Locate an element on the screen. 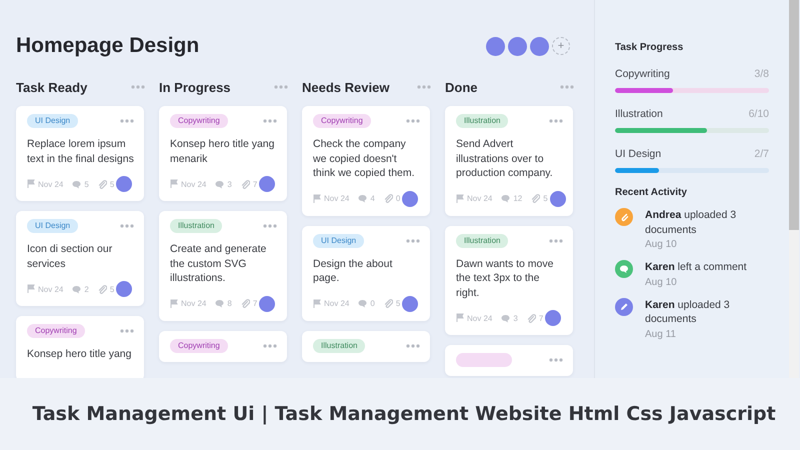  task-card: Copywriting Check the company we copied doesn't think we copied them. Nov 24 4 0 is located at coordinates (366, 161).